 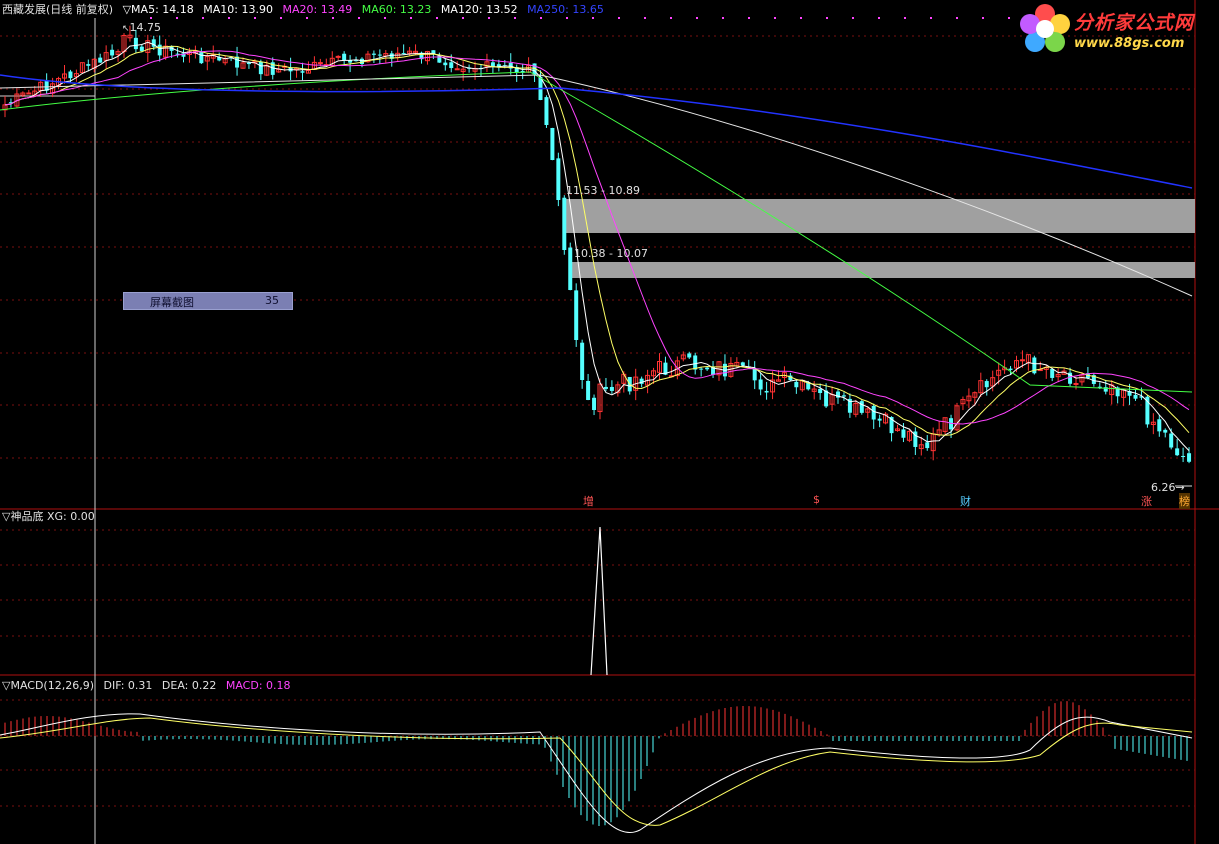 What do you see at coordinates (965, 501) in the screenshot?
I see `event-marker-cai: 财` at bounding box center [965, 501].